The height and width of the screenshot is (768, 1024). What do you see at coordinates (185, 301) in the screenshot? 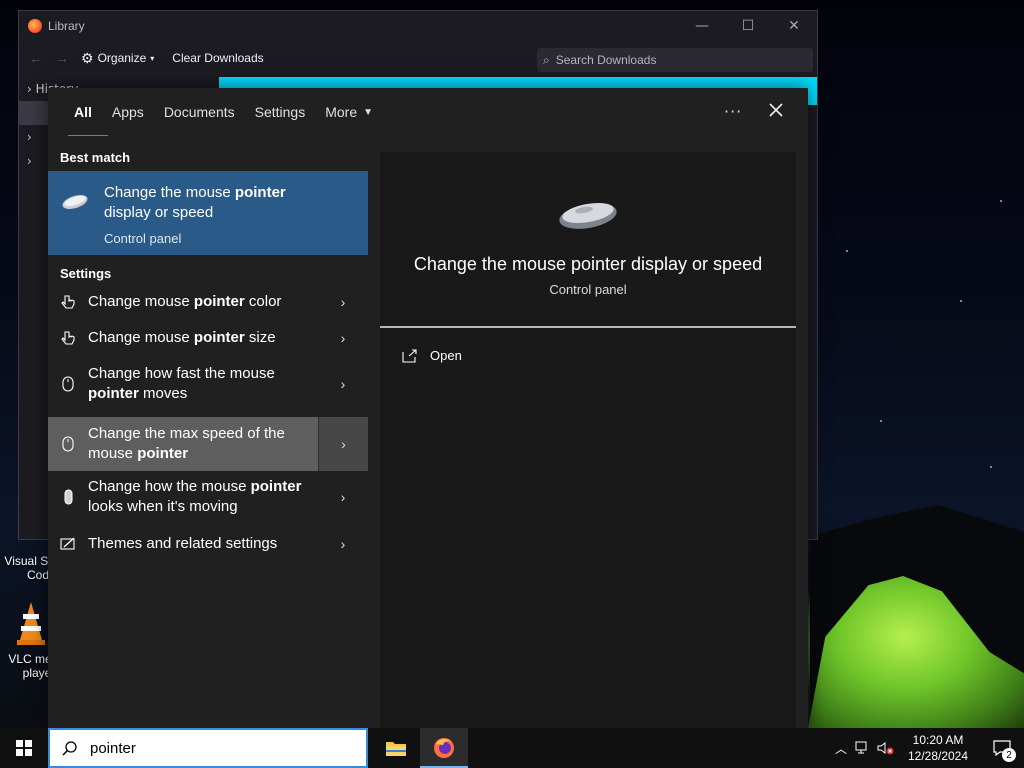
I see `result-label: Change mouse pointer color` at bounding box center [185, 301].